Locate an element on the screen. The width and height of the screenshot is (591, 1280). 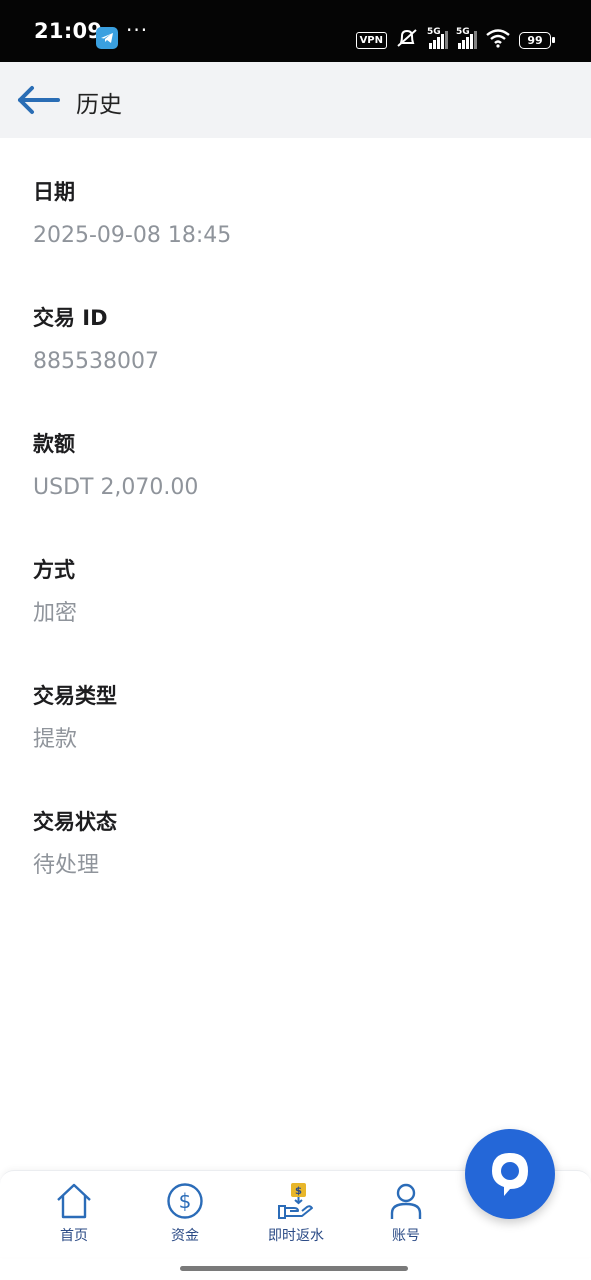
nav-label-funds: 资金 is located at coordinates (185, 1236).